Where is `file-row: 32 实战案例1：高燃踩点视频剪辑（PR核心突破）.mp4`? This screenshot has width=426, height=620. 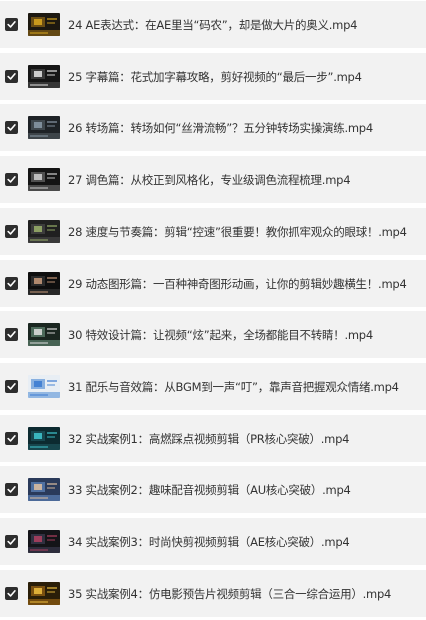 file-row: 32 实战案例1：高燃踩点视频剪辑（PR核心突破）.mp4 is located at coordinates (213, 438).